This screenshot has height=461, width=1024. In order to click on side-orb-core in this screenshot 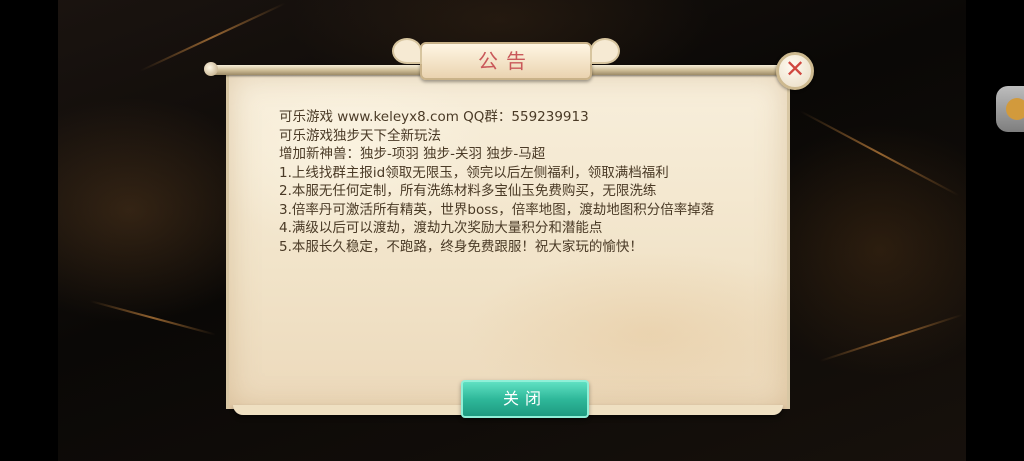, I will do `click(1015, 109)`.